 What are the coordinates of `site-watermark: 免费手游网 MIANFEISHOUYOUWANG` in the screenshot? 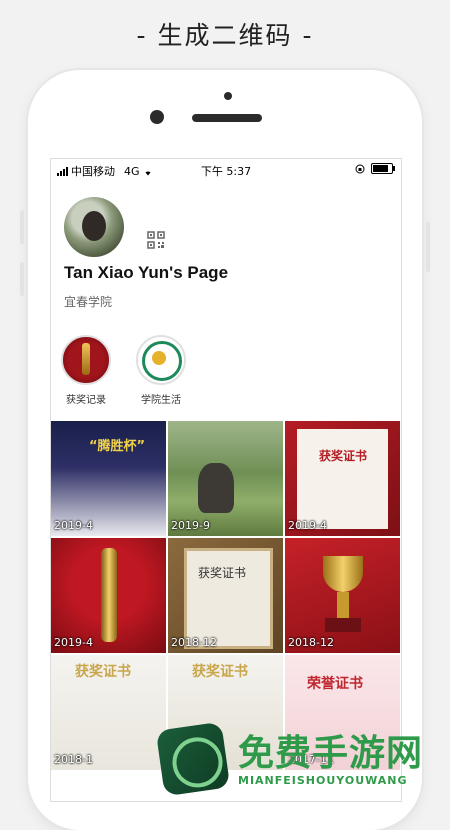 It's located at (302, 760).